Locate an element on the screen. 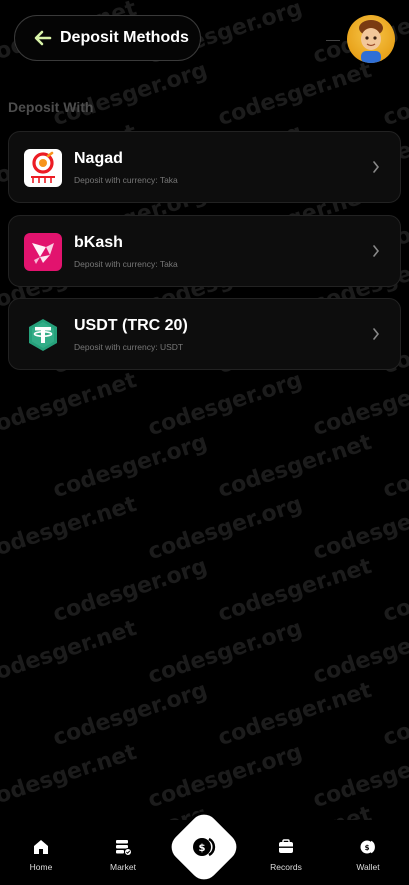  avatar is located at coordinates (371, 39).